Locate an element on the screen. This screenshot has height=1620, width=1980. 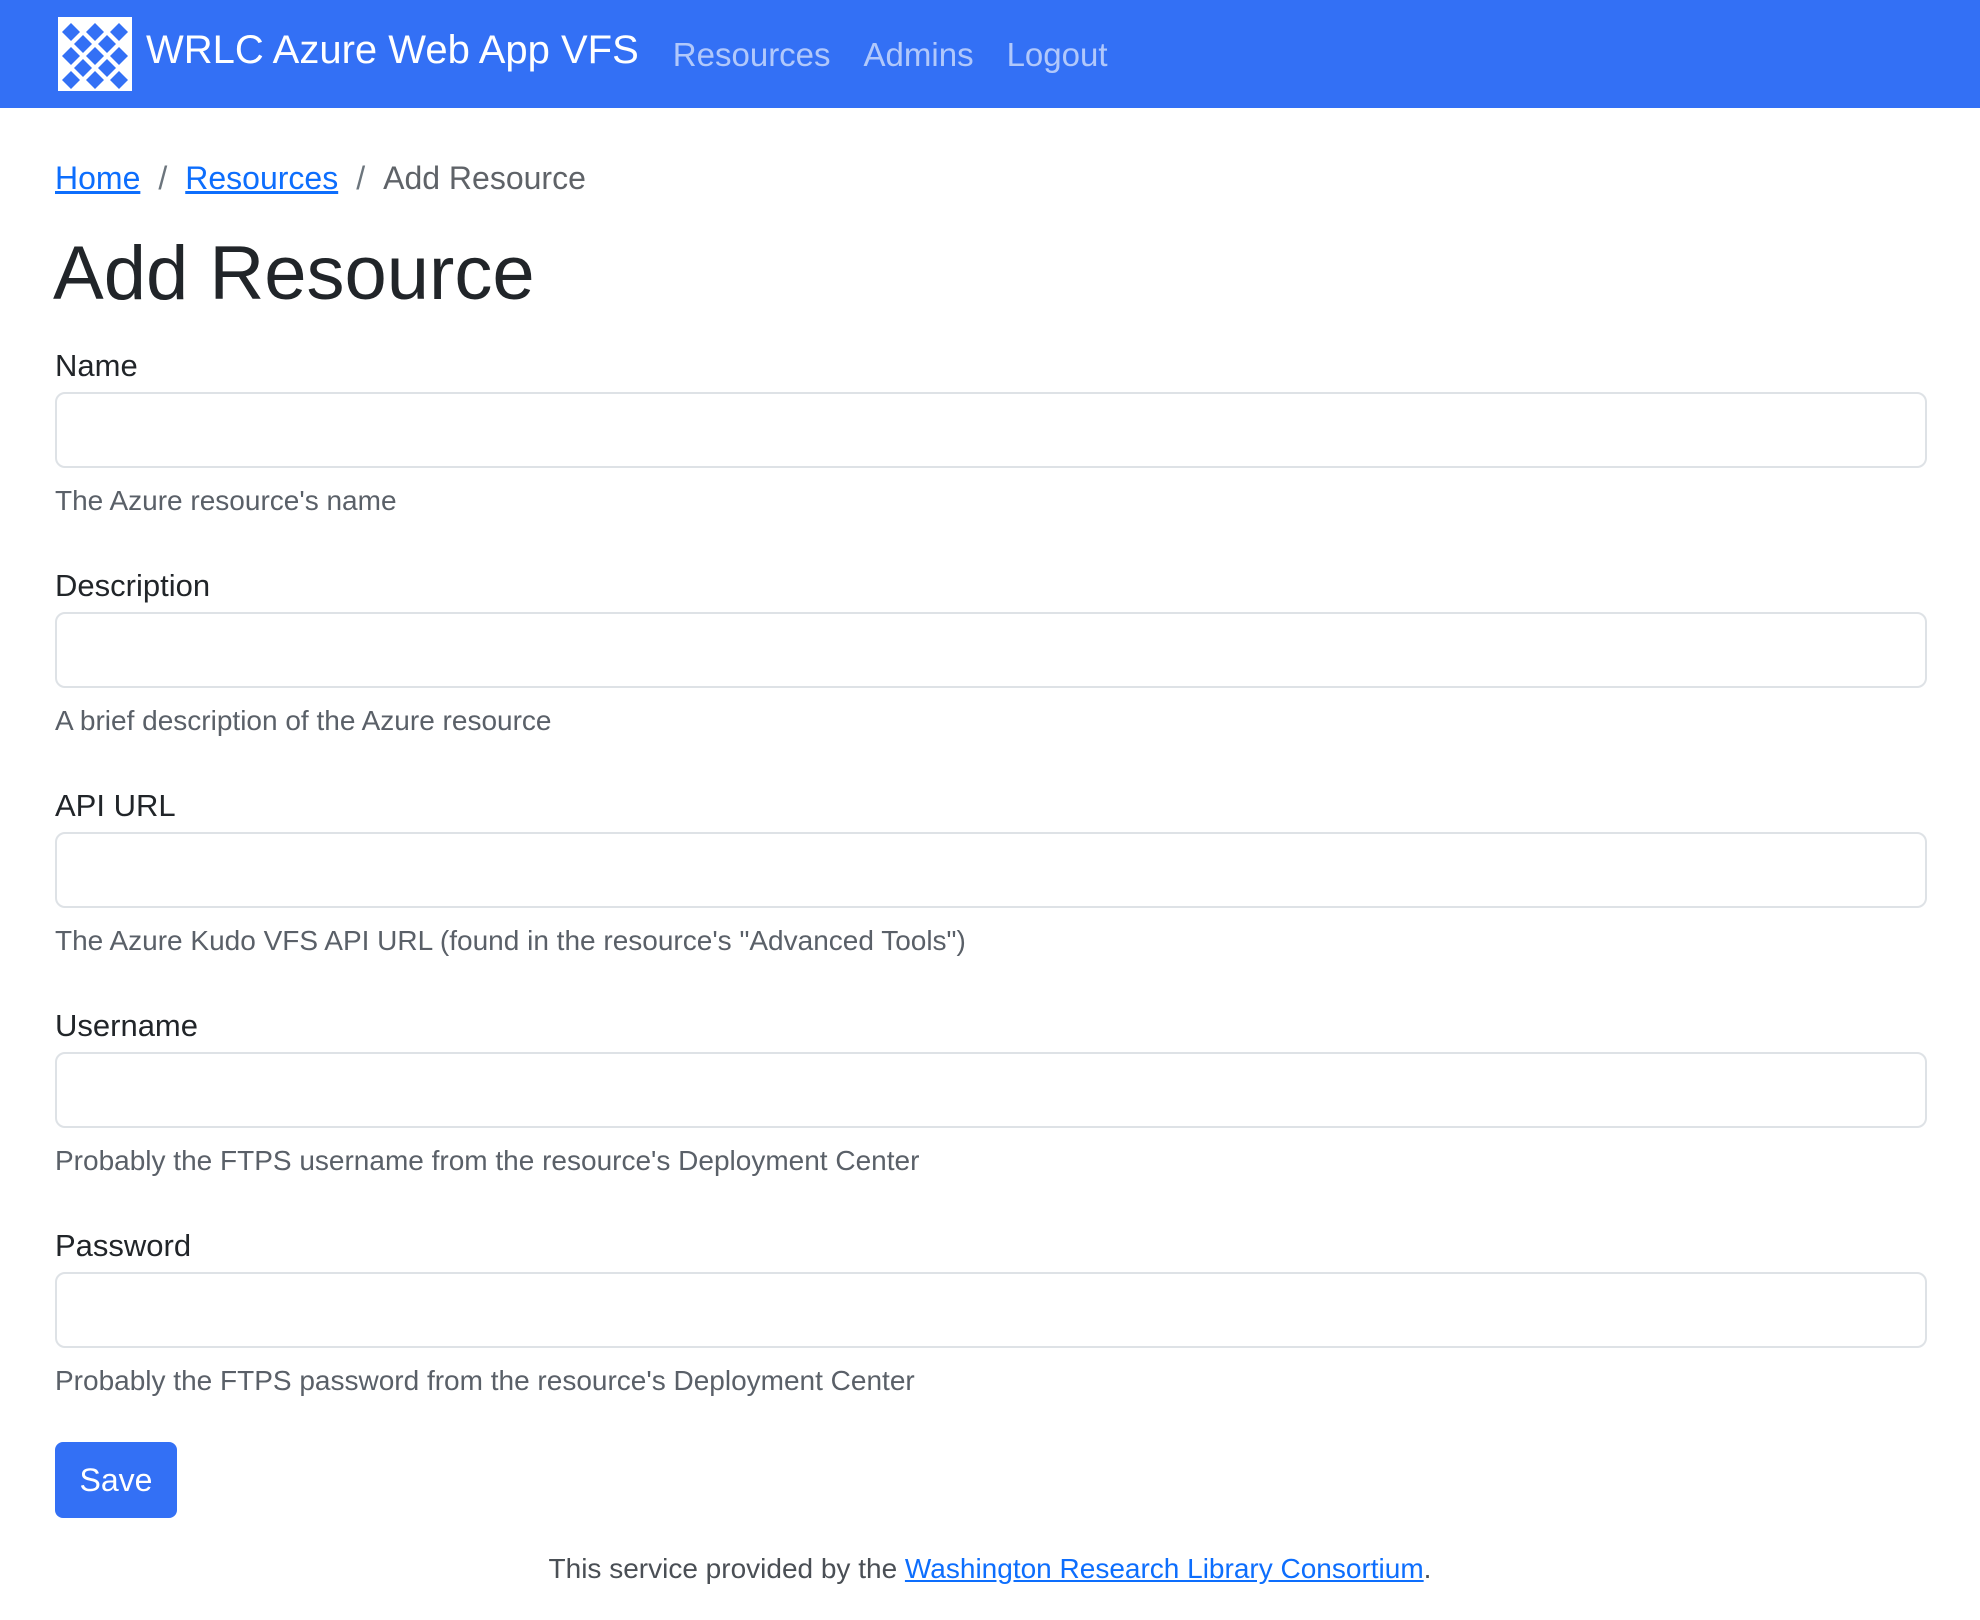
footer-suffix-text: . is located at coordinates (1427, 1568).